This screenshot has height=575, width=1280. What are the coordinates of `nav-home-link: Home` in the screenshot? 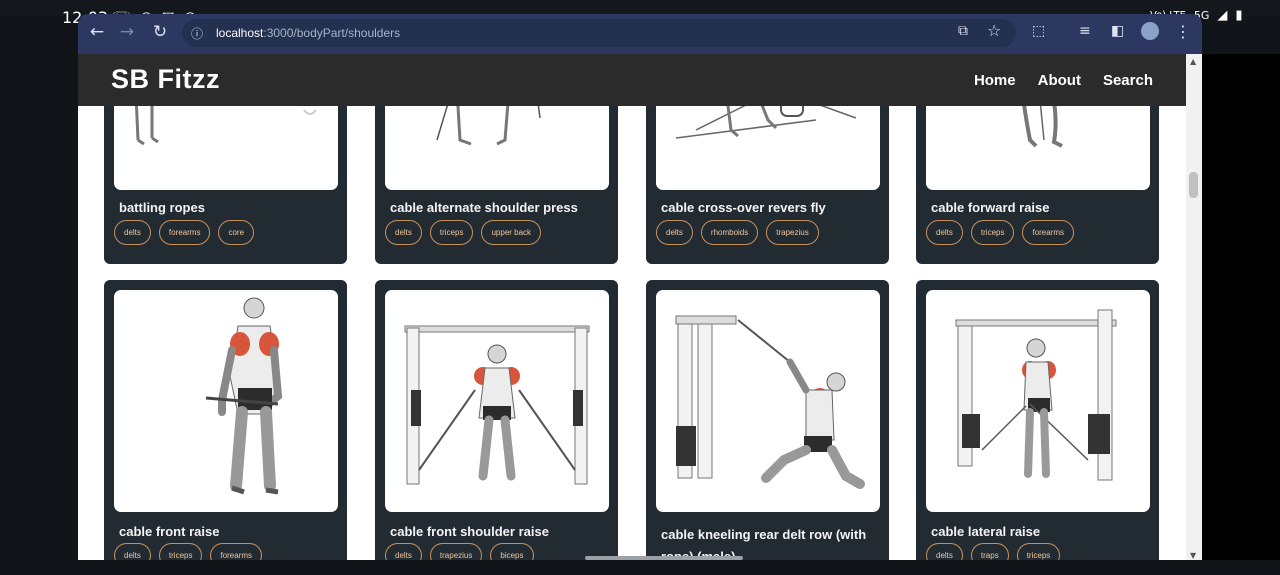 It's located at (995, 80).